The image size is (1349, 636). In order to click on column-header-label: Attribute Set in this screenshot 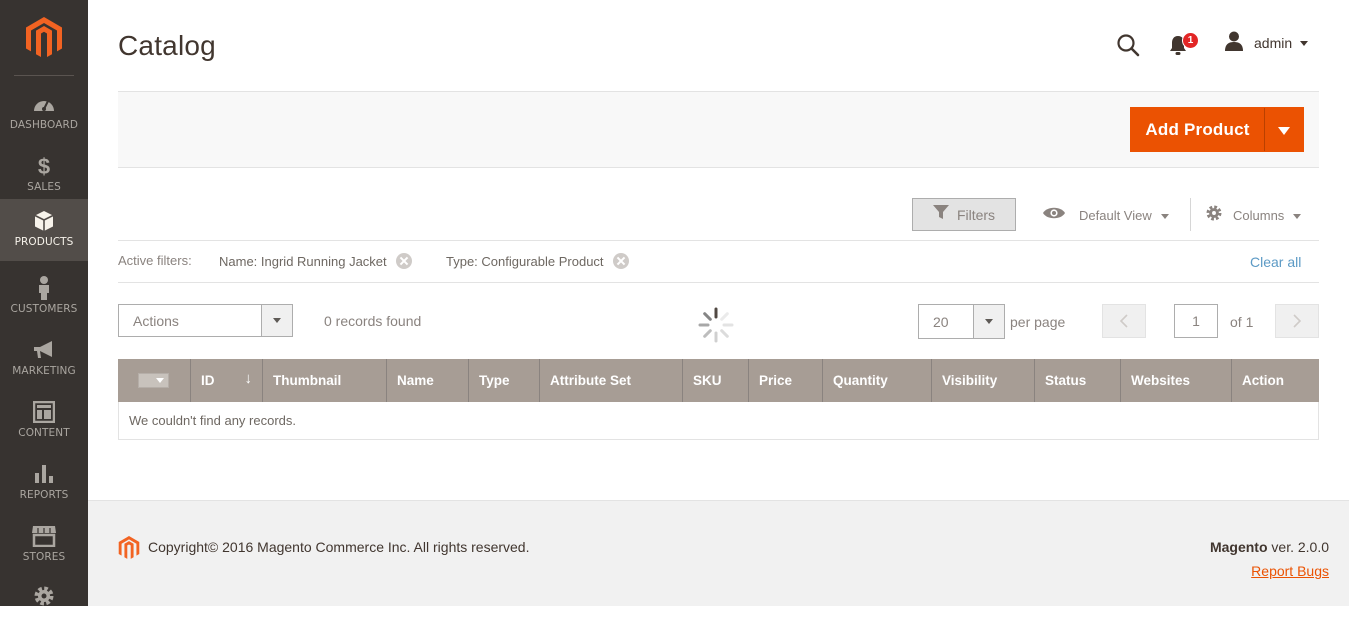, I will do `click(590, 380)`.